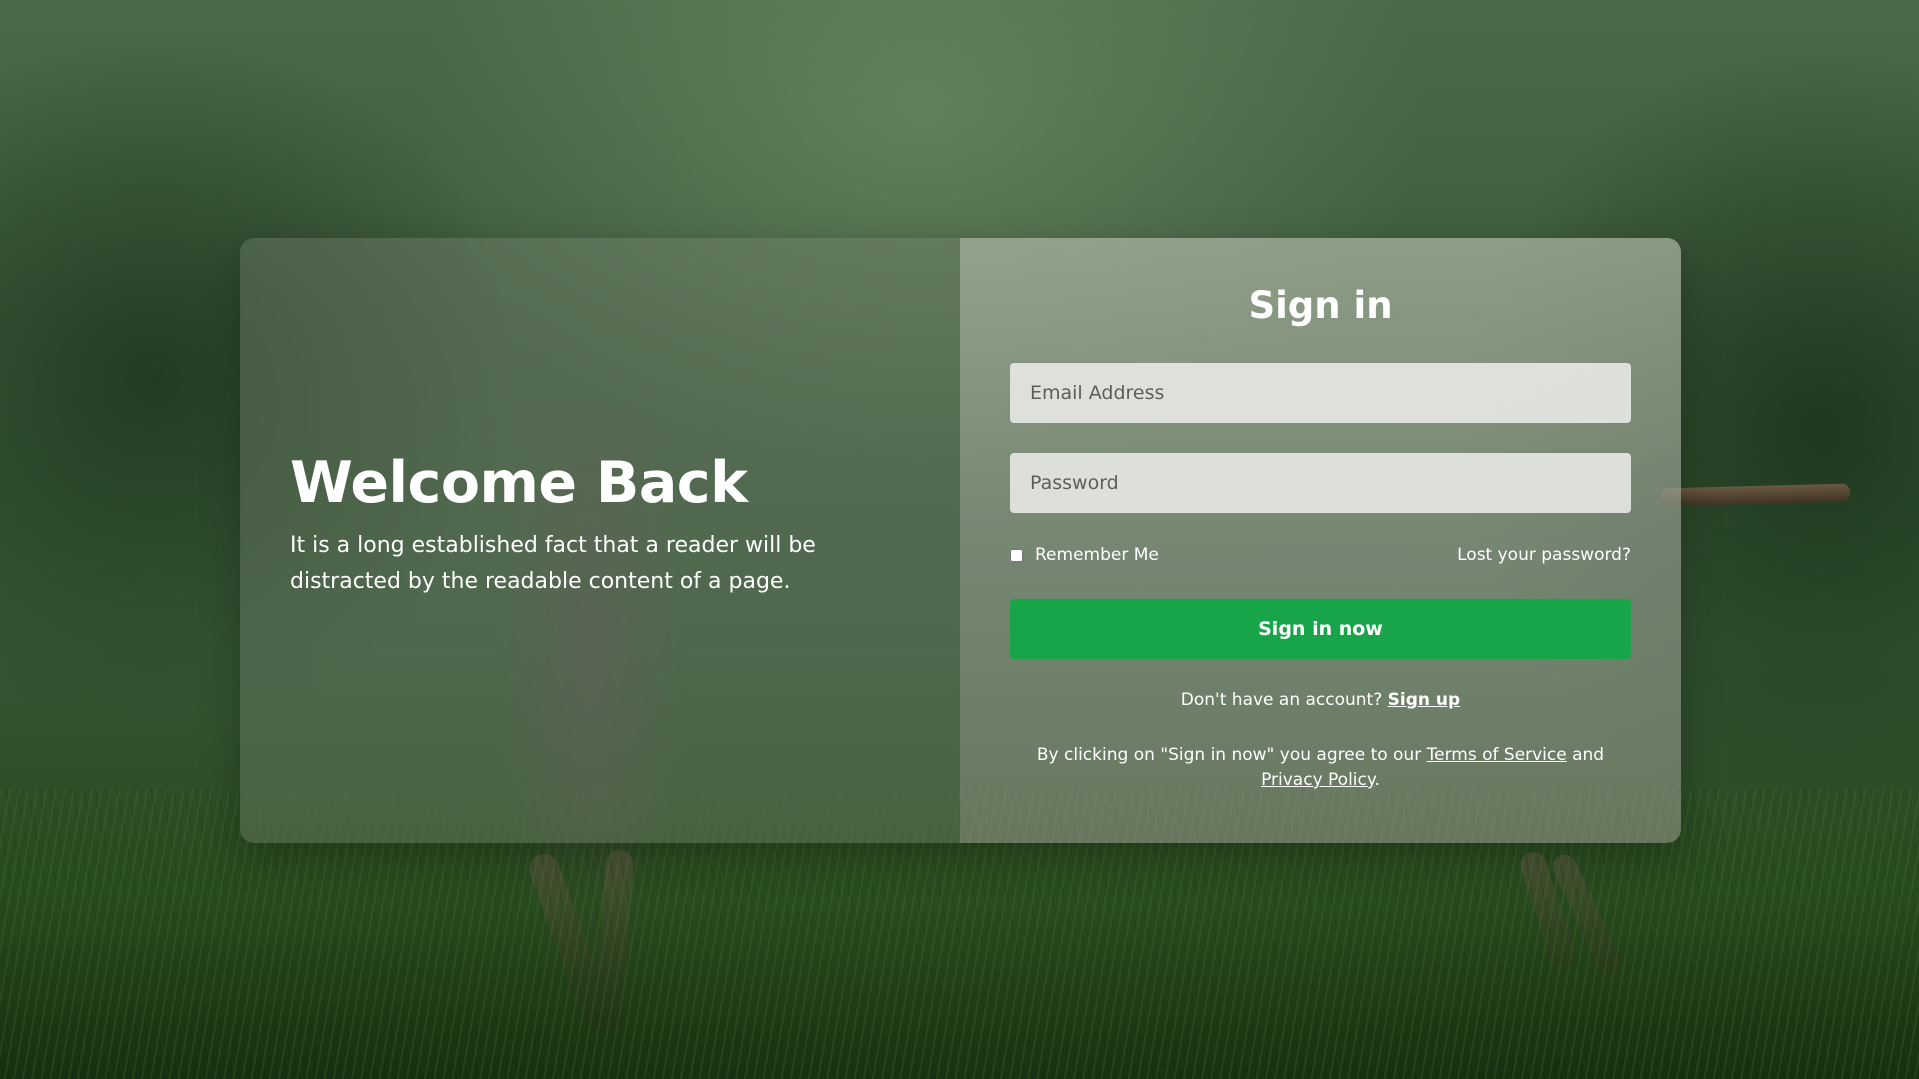 This screenshot has height=1079, width=1919. Describe the element at coordinates (1320, 629) in the screenshot. I see `sign-in-button: Sign in now` at that location.